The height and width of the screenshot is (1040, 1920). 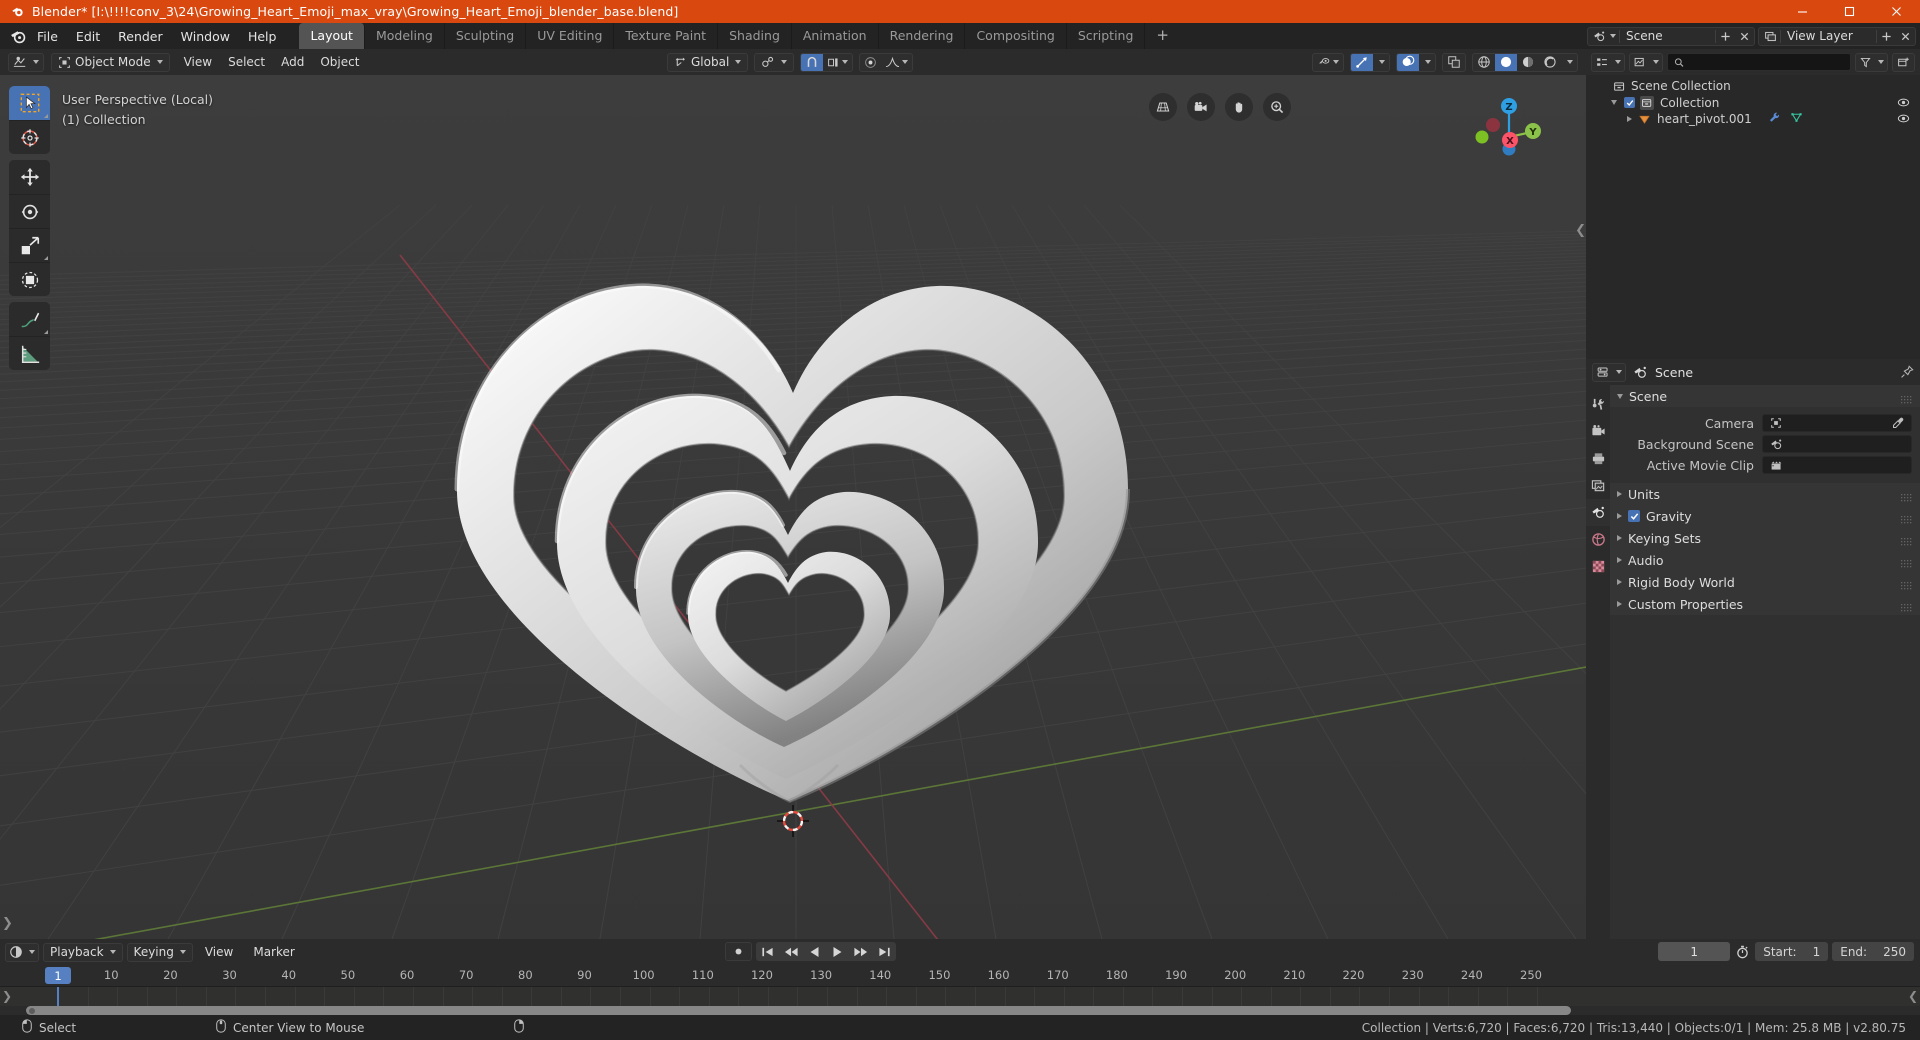 What do you see at coordinates (1613, 103) in the screenshot?
I see `collection-expand-toggle` at bounding box center [1613, 103].